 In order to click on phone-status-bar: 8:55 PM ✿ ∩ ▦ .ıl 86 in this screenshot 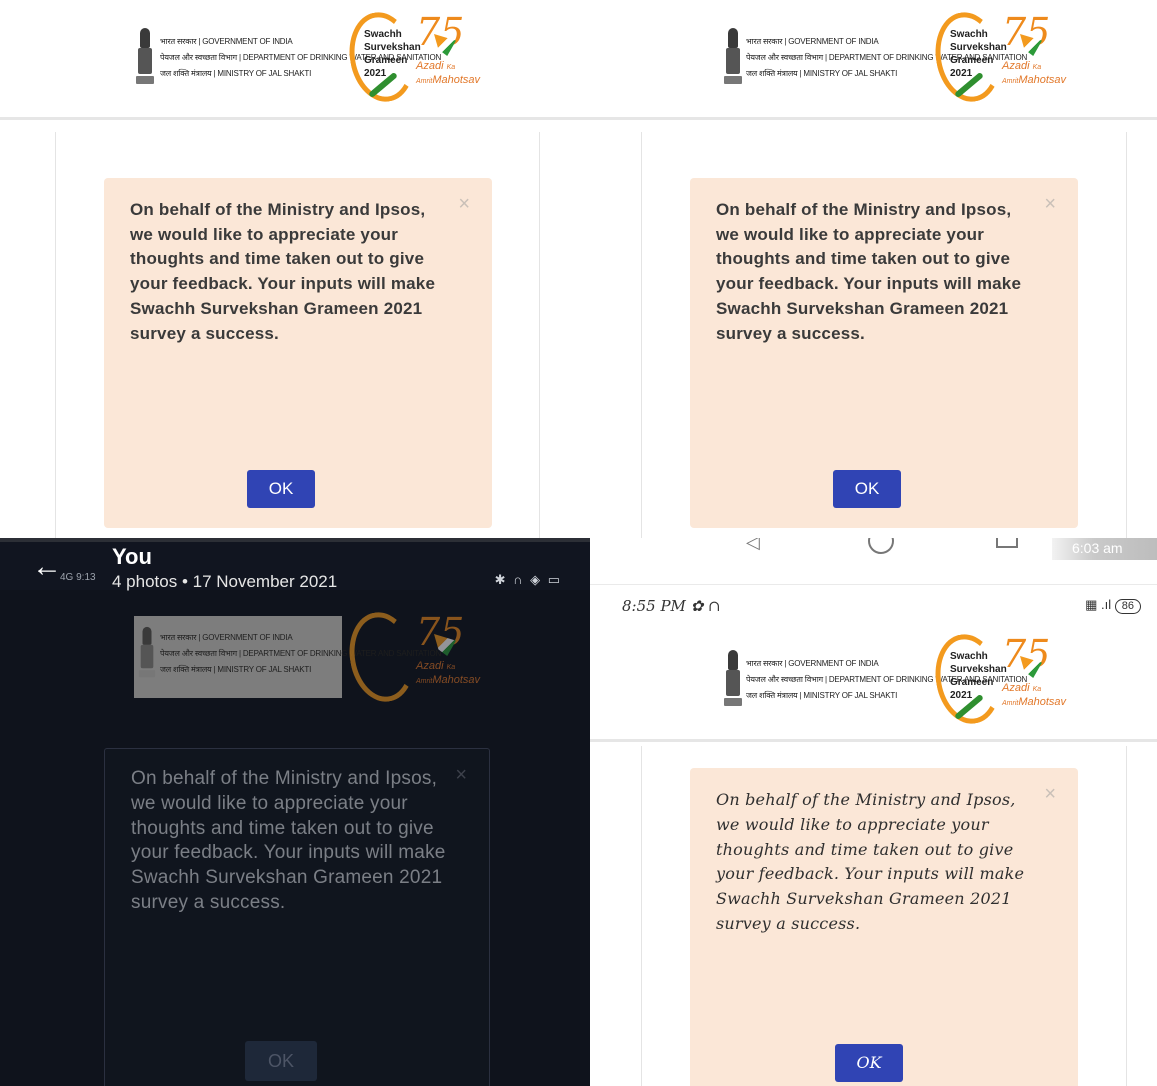, I will do `click(873, 604)`.